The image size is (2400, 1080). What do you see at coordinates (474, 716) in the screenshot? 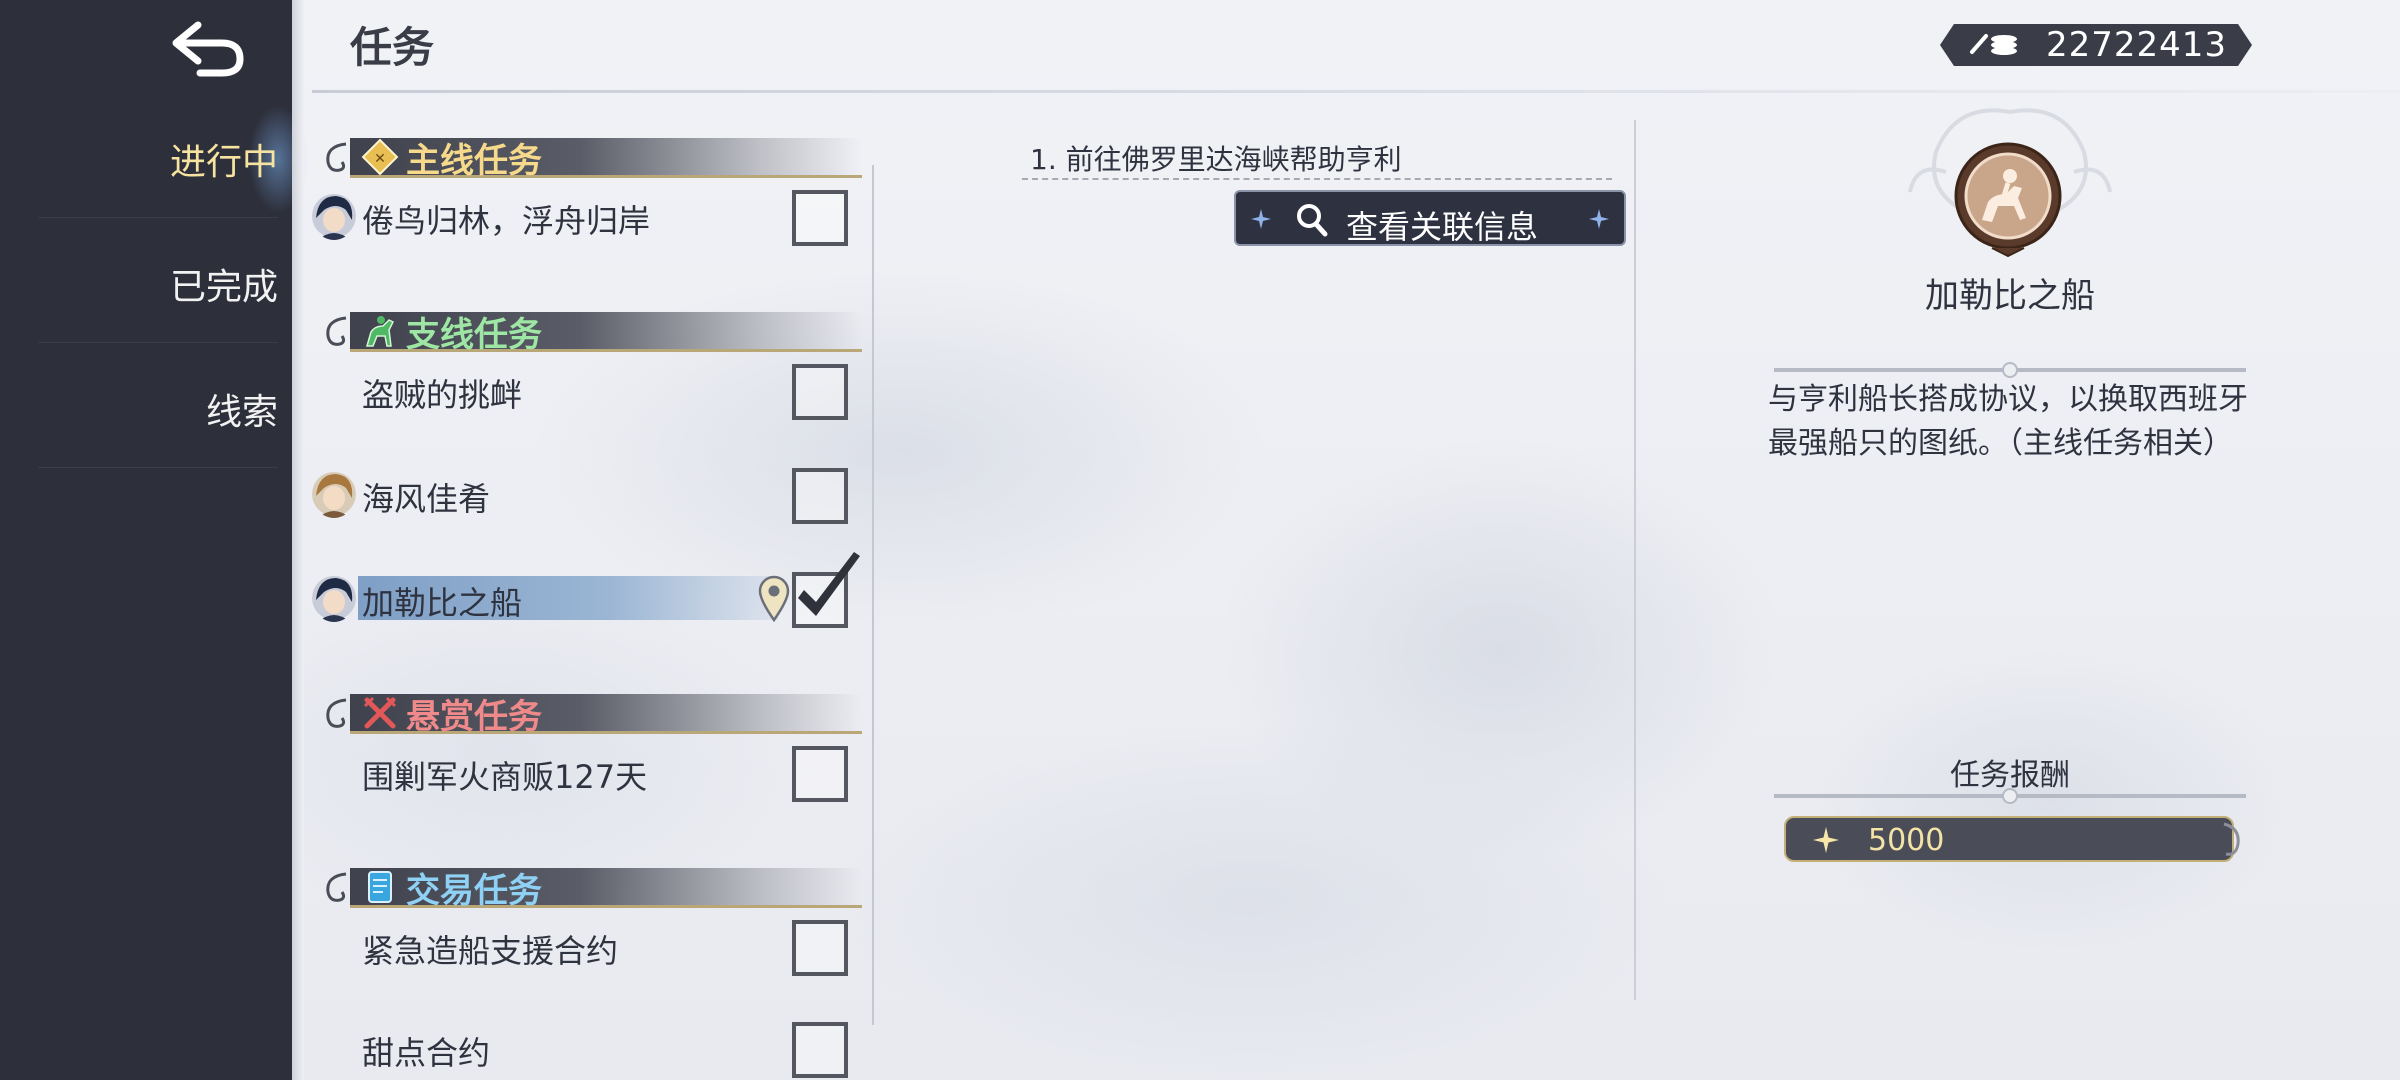
I see `category-label: 悬赏任务` at bounding box center [474, 716].